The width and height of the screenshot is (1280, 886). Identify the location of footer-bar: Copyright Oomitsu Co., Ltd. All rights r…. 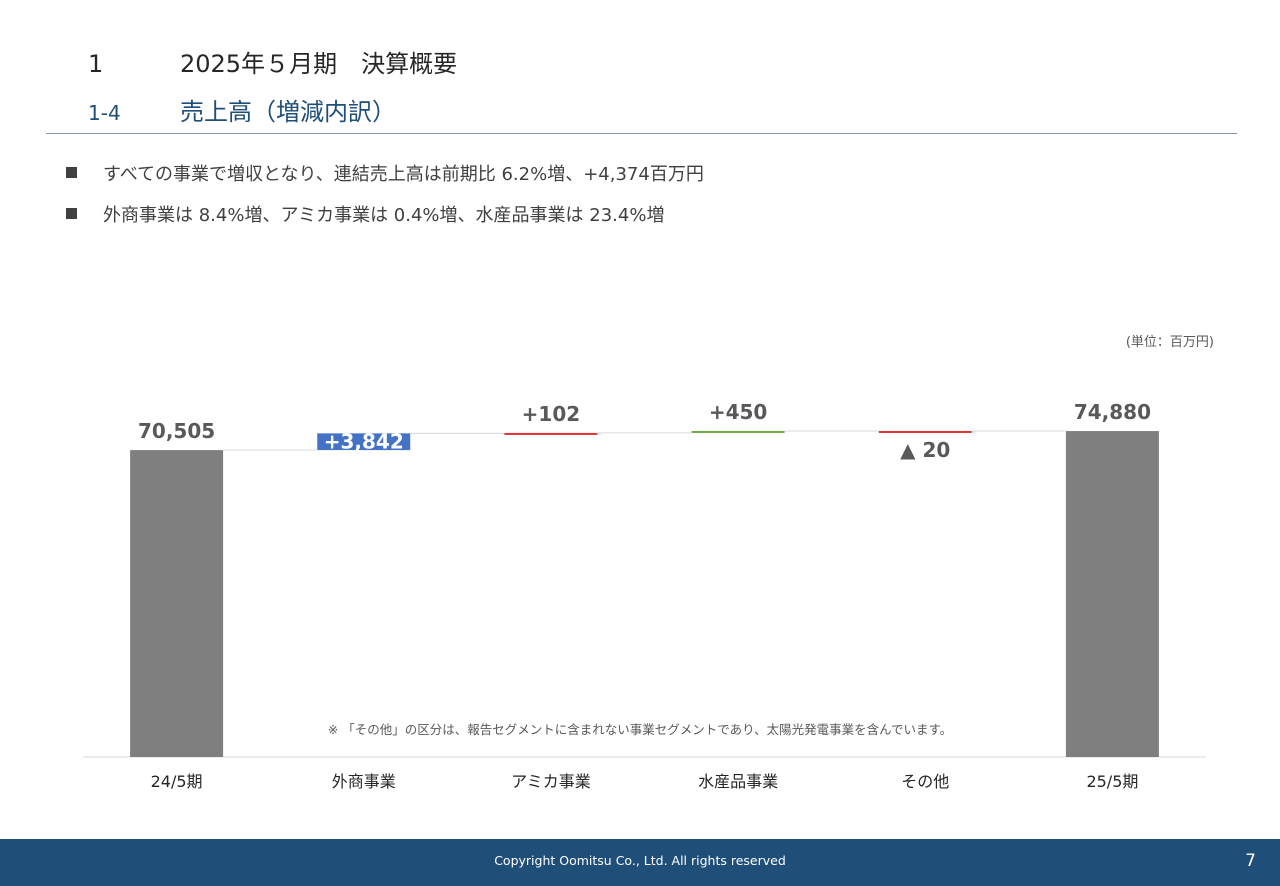
(640, 862).